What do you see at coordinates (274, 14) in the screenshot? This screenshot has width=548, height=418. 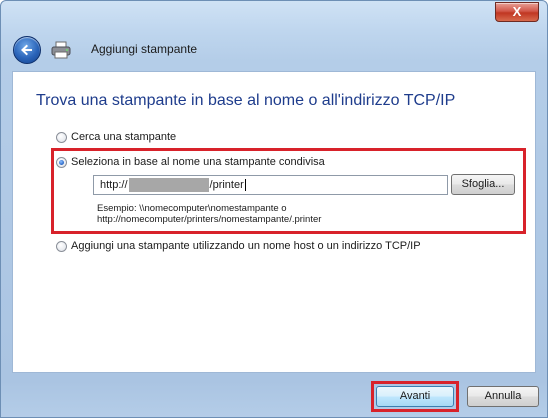 I see `title-bar: X` at bounding box center [274, 14].